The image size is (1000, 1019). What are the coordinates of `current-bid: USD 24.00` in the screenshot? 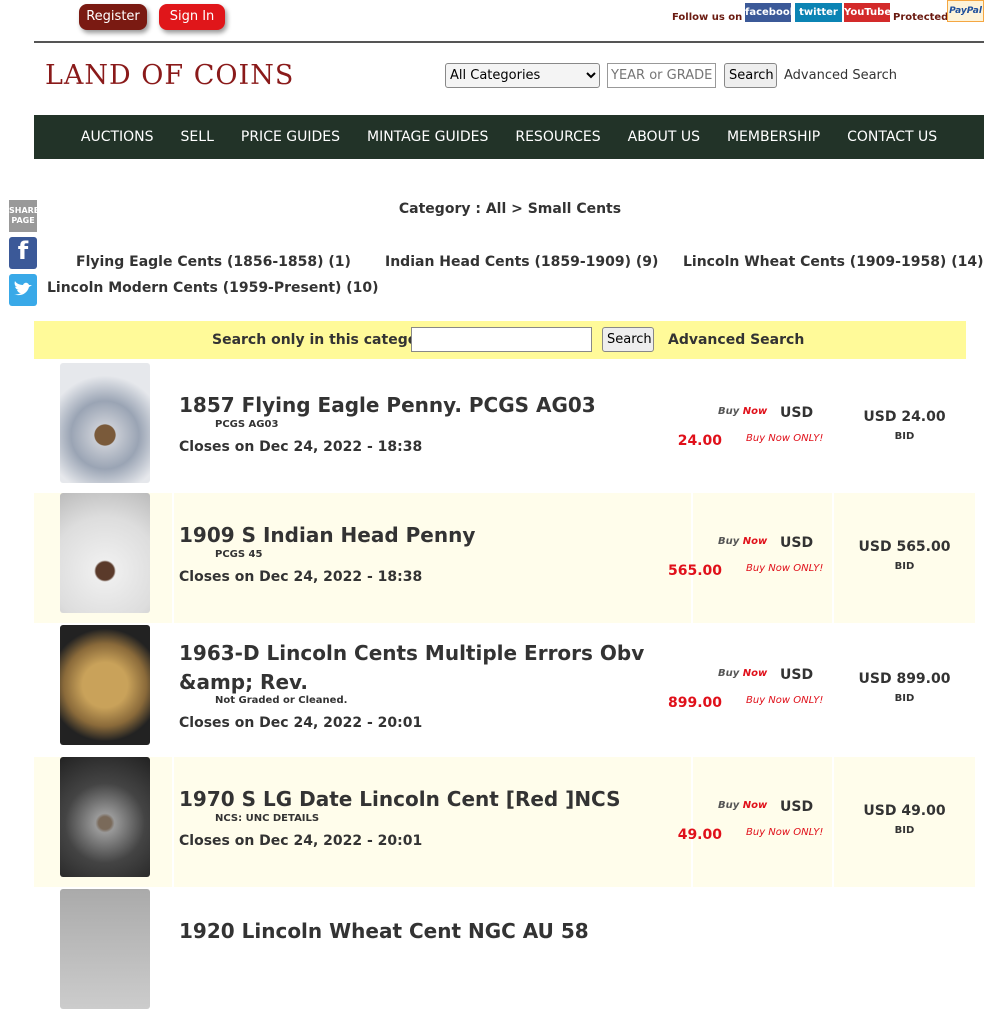 It's located at (904, 417).